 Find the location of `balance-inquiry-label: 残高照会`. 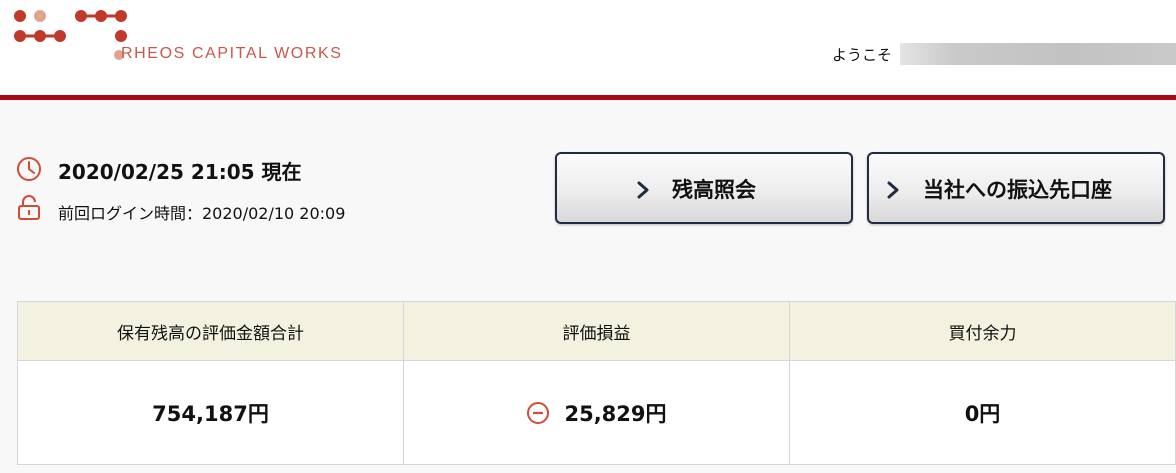

balance-inquiry-label: 残高照会 is located at coordinates (714, 190).